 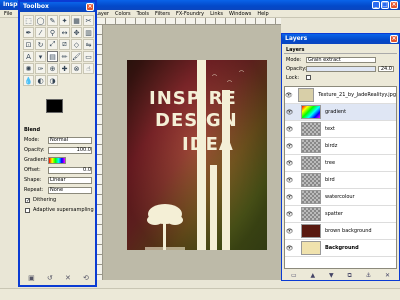 I want to click on new-layer-icon: ▭, so click(x=294, y=275).